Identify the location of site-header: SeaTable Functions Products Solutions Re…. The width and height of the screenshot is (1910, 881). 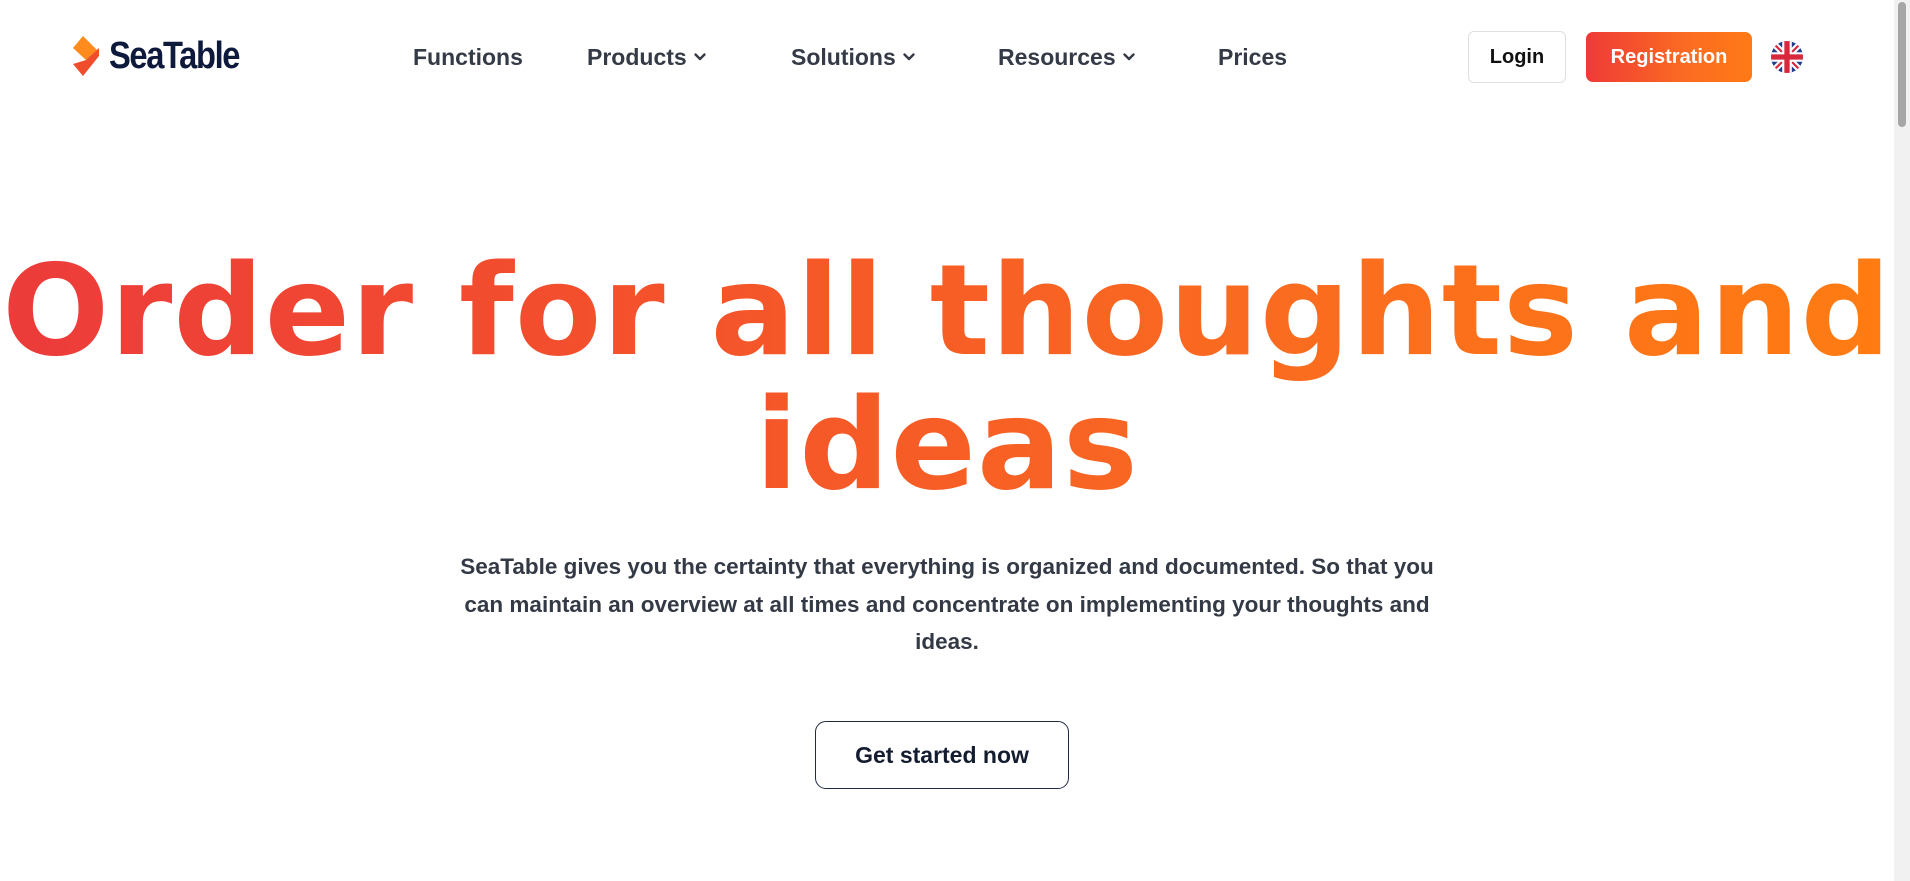
(947, 56).